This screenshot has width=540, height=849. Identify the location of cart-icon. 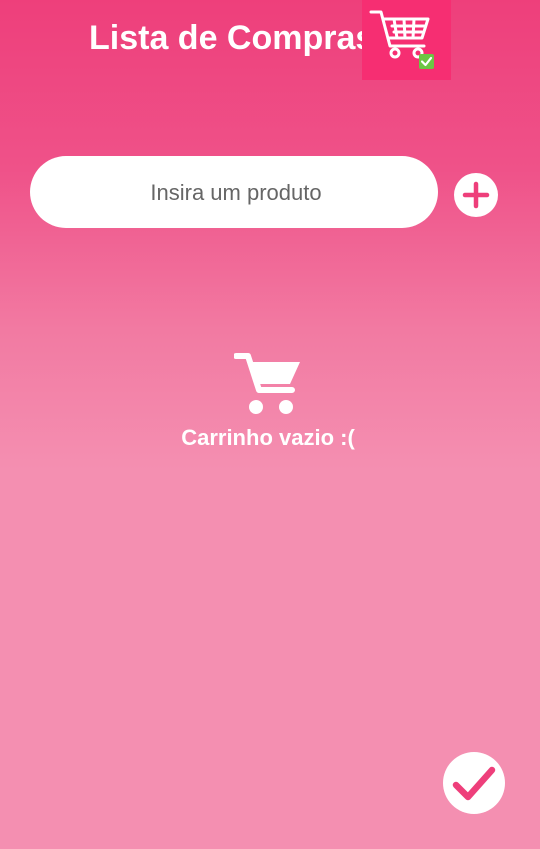
(266, 383).